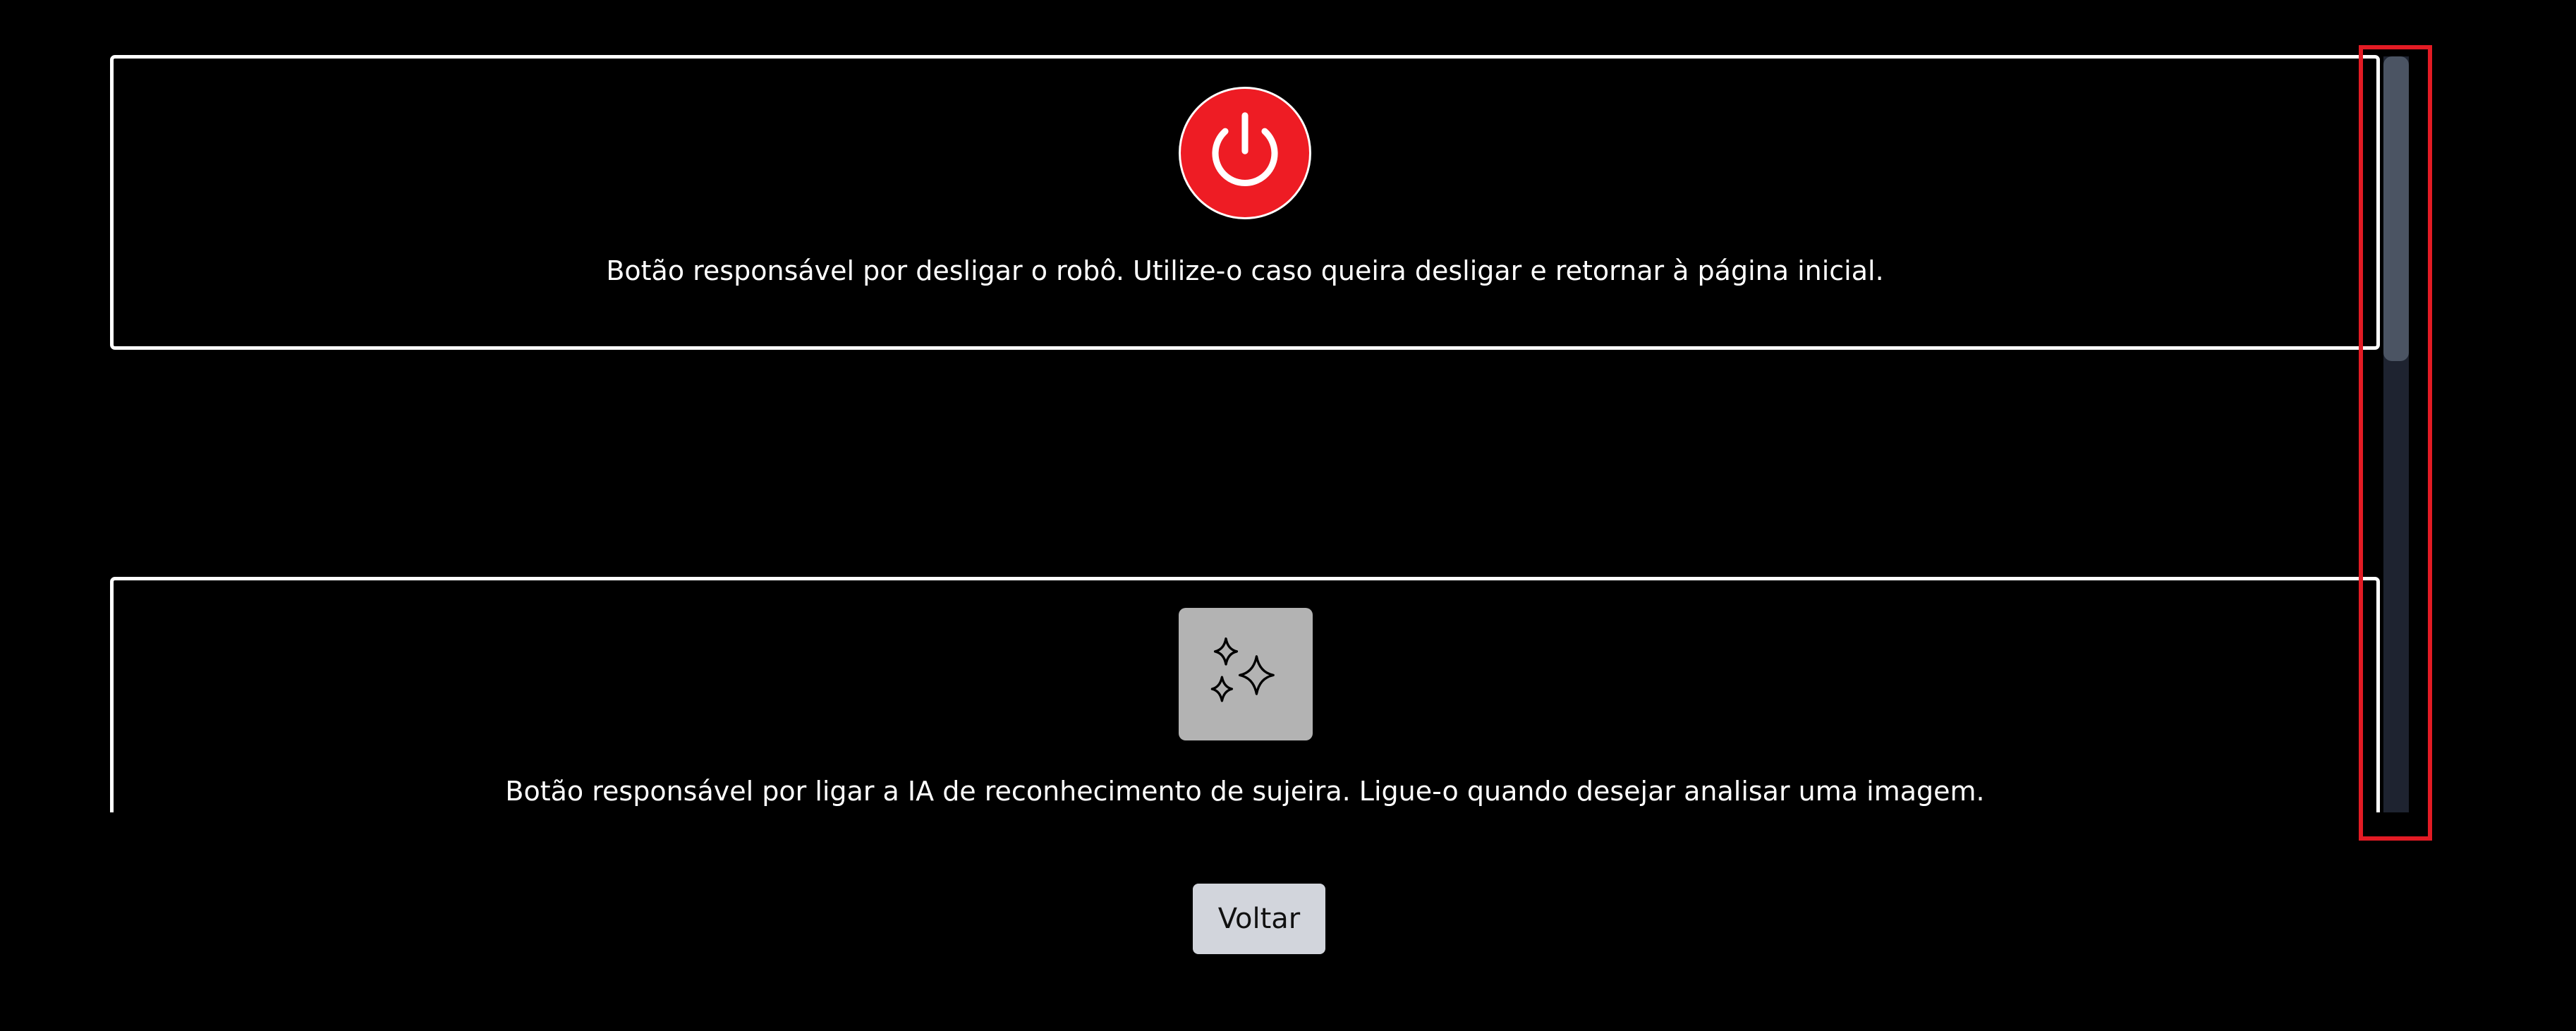 The image size is (2576, 1031). I want to click on back-button: Voltar, so click(1259, 919).